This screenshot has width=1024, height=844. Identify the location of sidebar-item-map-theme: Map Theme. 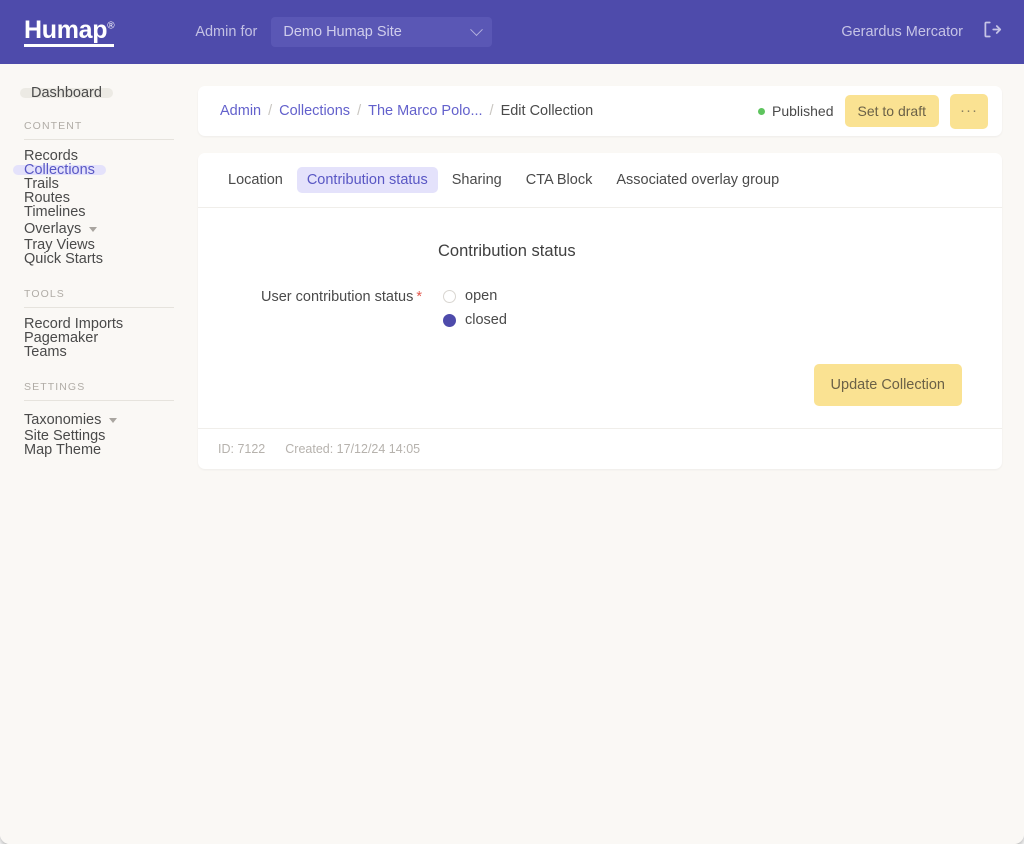
(62, 450).